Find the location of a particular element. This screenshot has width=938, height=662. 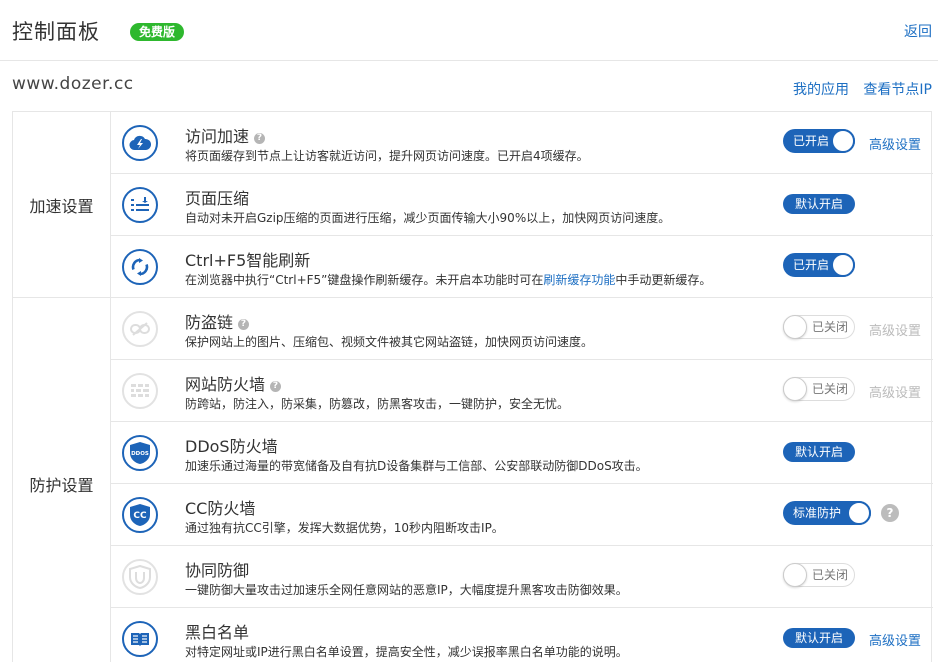

refresh-cache-link: 刷新缓存功能 is located at coordinates (579, 280).